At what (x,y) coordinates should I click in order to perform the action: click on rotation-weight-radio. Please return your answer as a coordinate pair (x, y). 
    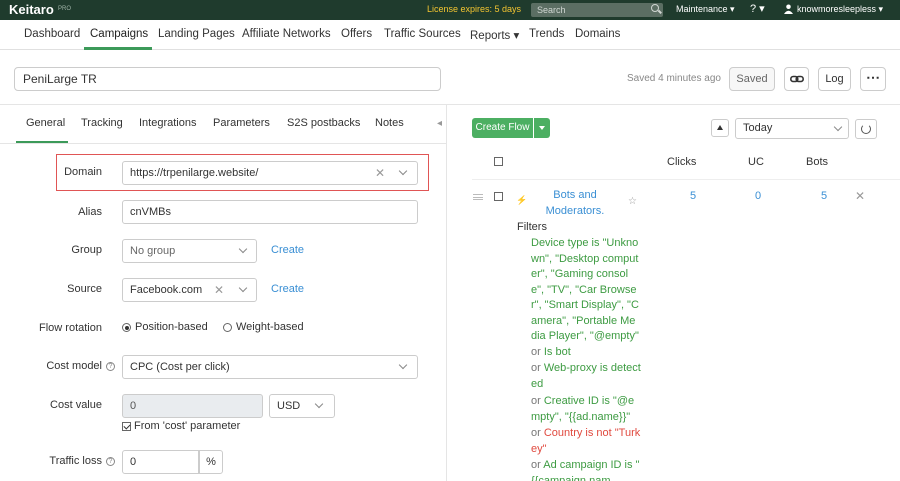
    Looking at the image, I should click on (227, 327).